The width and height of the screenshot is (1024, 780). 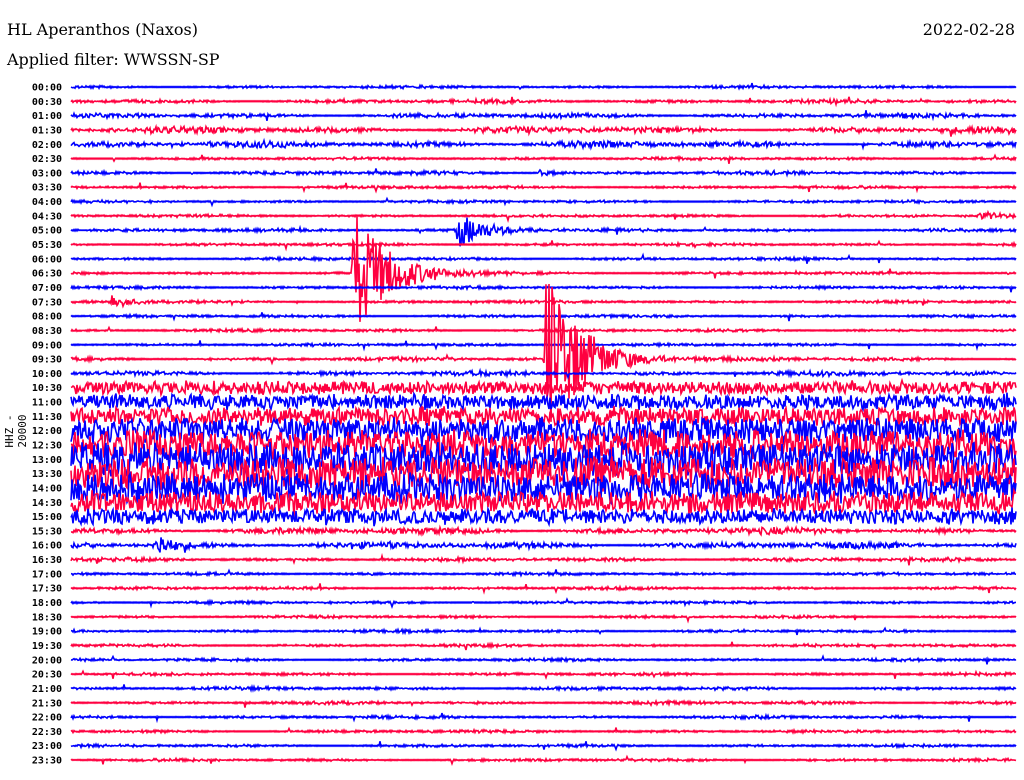 I want to click on time-tick-label: 03:30, so click(x=47, y=188).